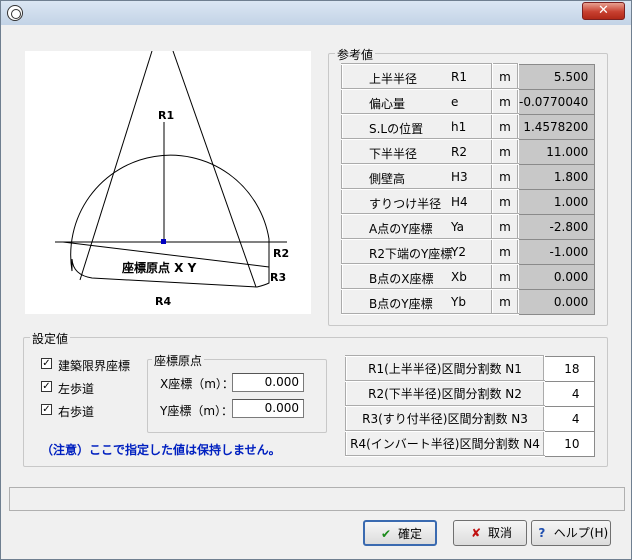  Describe the element at coordinates (476, 533) in the screenshot. I see `cross-icon: ✘` at that location.